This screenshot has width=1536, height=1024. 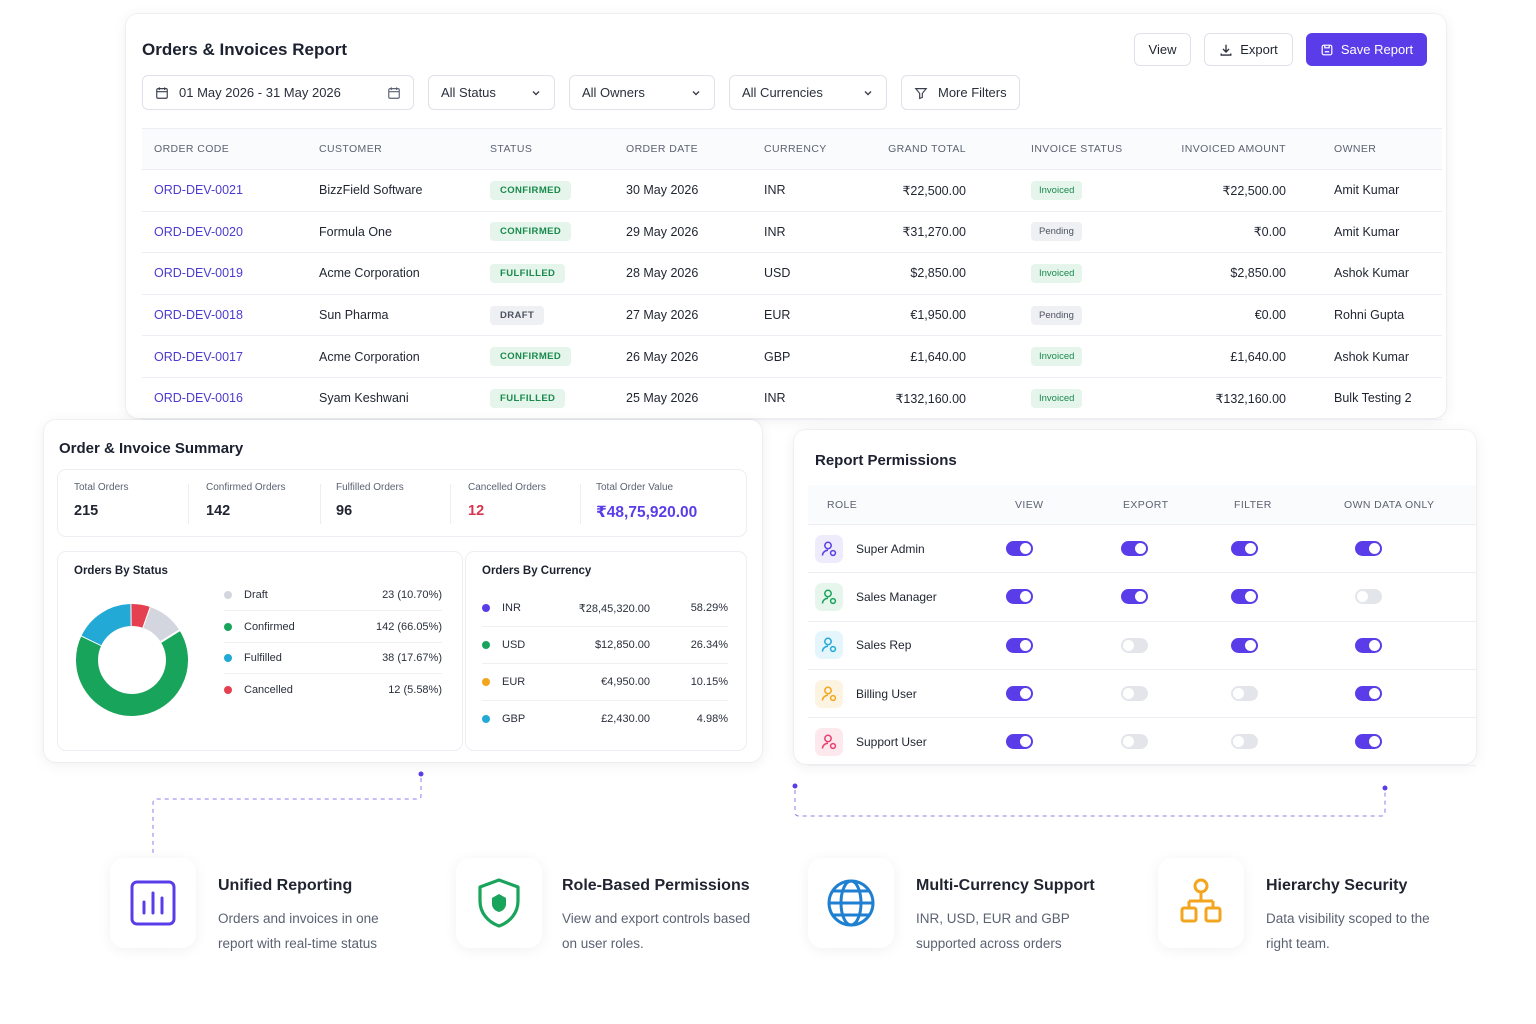 What do you see at coordinates (1372, 356) in the screenshot?
I see `cell-owner: Ashok Kumar` at bounding box center [1372, 356].